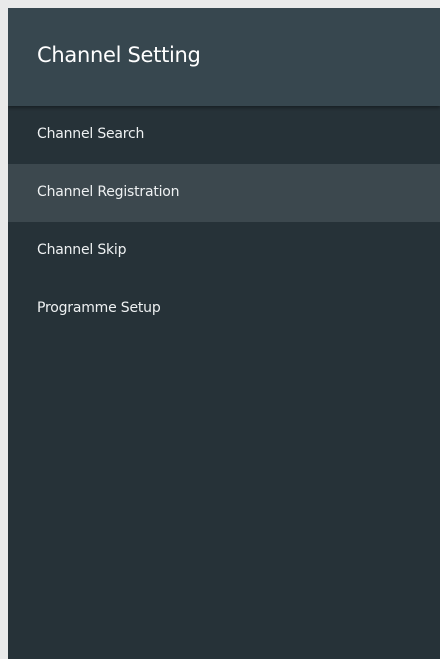 The height and width of the screenshot is (659, 440). I want to click on menu-item-label: Channel Registration, so click(108, 192).